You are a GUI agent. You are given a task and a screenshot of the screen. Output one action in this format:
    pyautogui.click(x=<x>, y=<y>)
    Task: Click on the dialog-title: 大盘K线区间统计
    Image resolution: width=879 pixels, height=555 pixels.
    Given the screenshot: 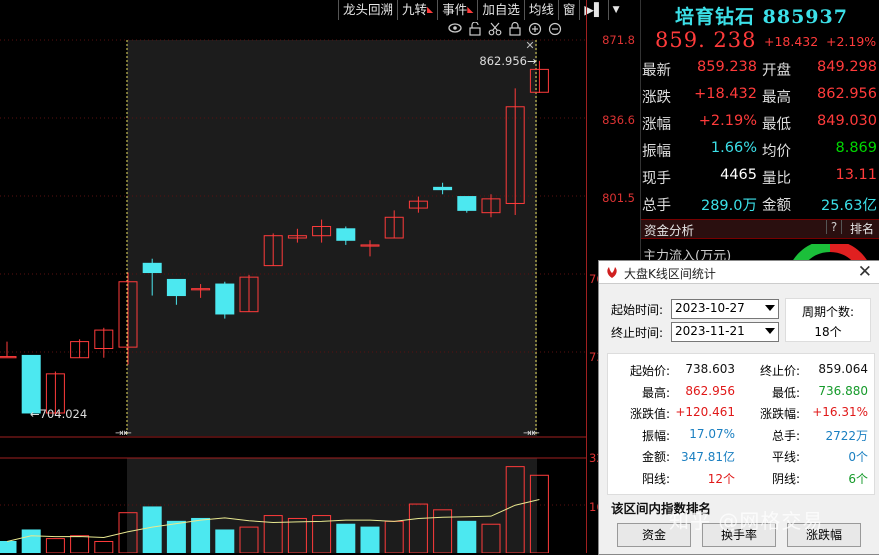 What is the action you would take?
    pyautogui.click(x=670, y=274)
    